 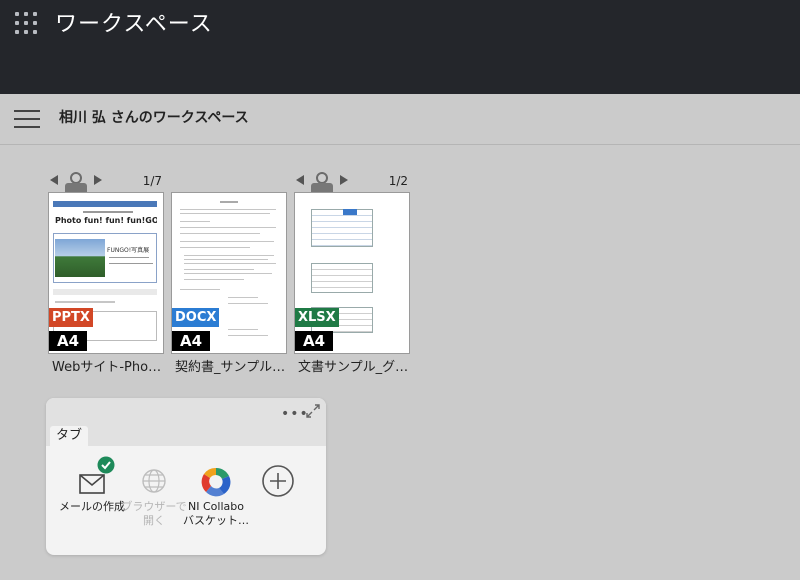 What do you see at coordinates (26, 23) in the screenshot?
I see `apps-grid-icon` at bounding box center [26, 23].